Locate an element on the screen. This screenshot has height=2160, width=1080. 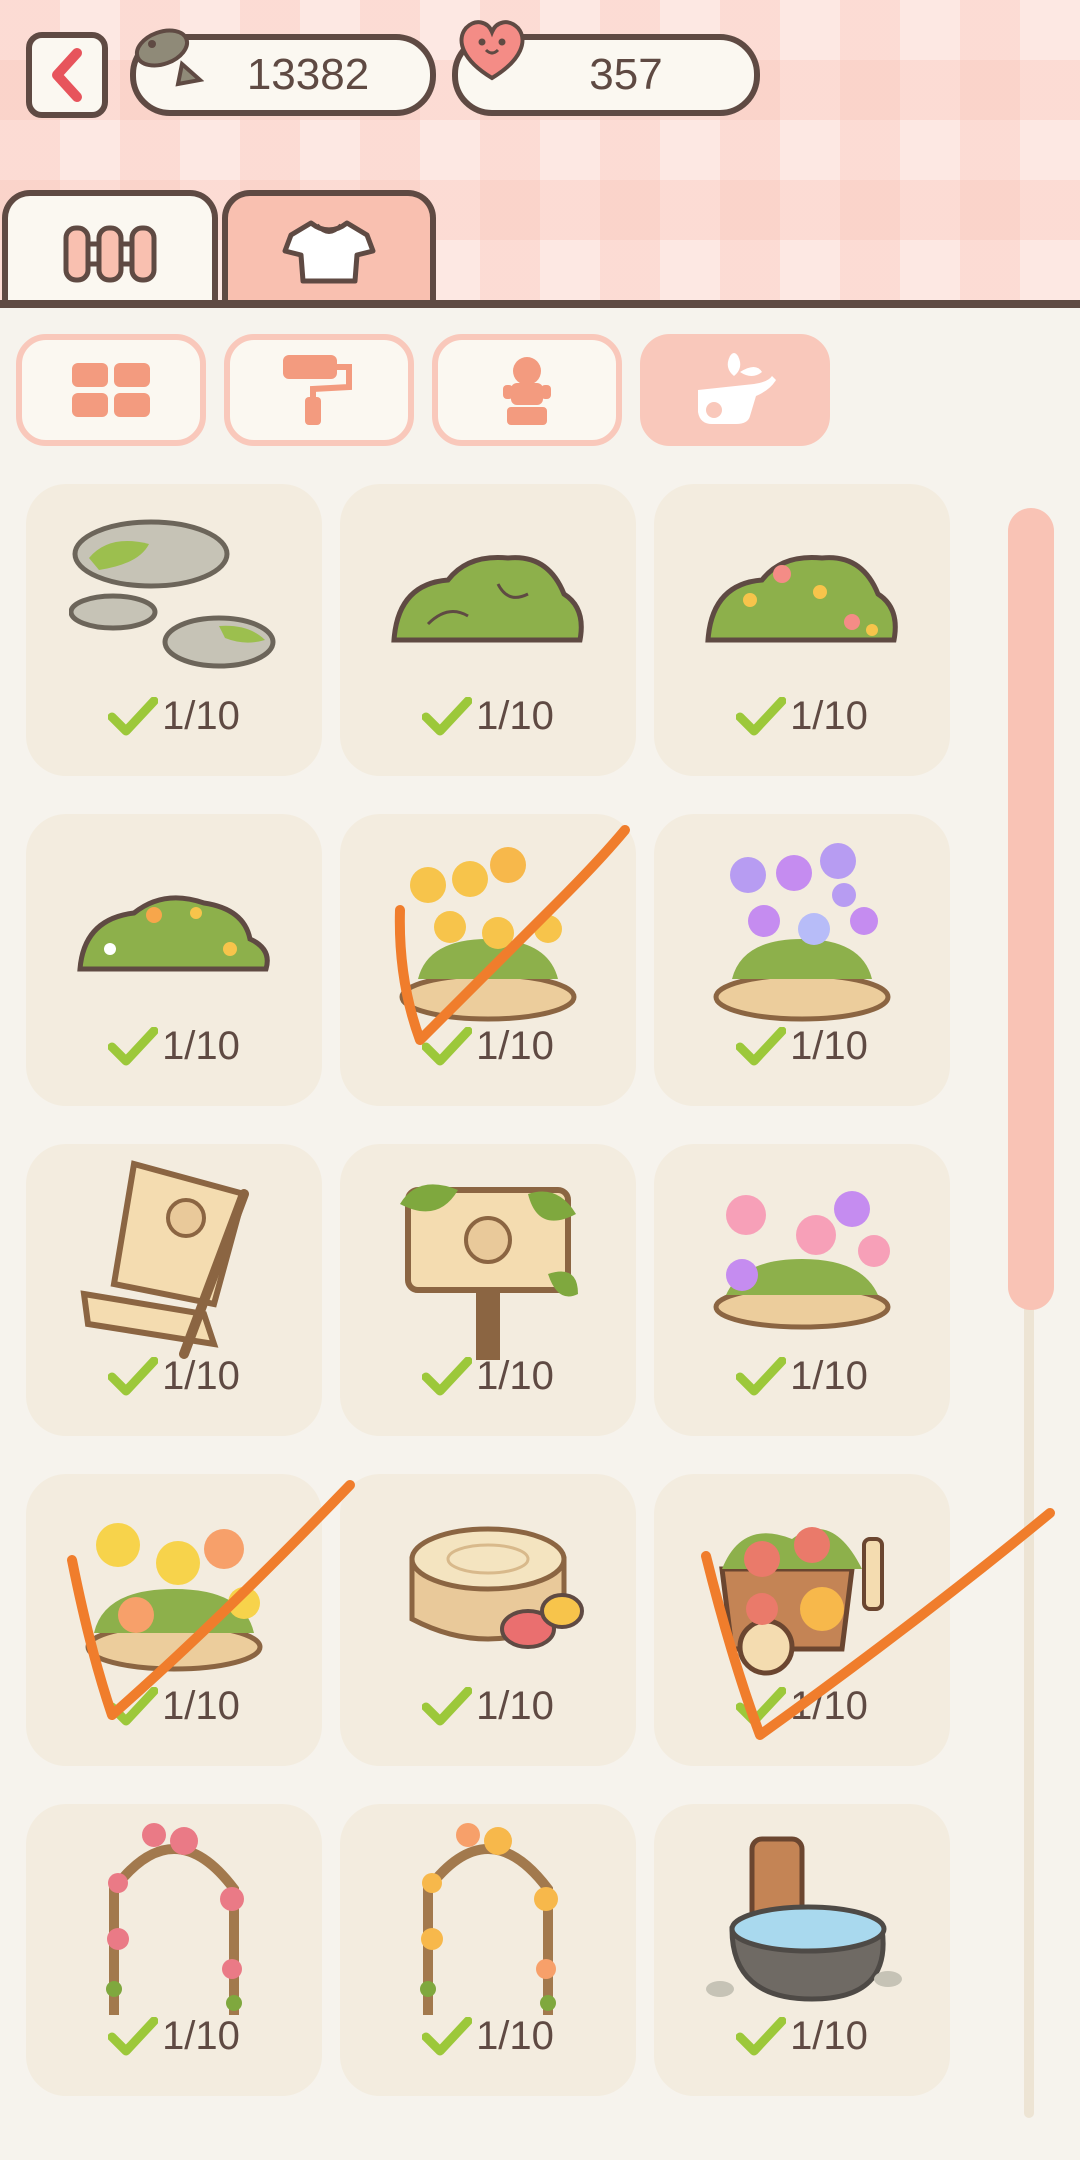
stepping-stones-icon is located at coordinates (172, 594).